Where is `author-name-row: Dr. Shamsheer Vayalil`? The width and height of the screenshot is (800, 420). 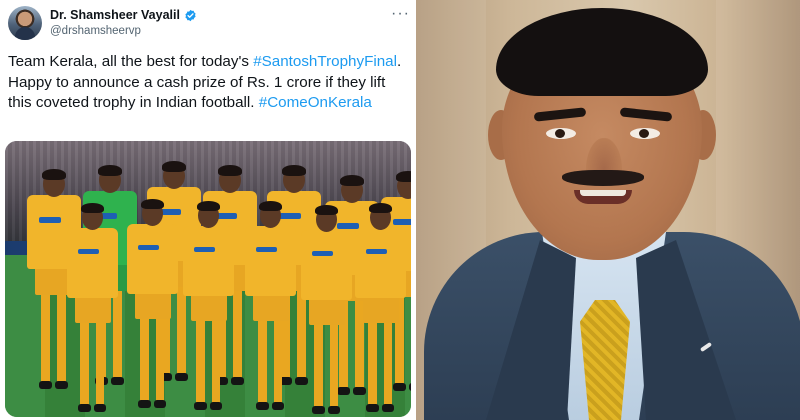 author-name-row: Dr. Shamsheer Vayalil is located at coordinates (123, 15).